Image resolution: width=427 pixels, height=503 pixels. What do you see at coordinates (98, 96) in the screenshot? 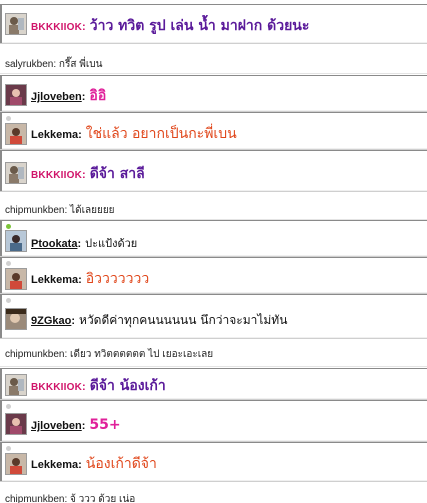
I see `message-text: อิอิ` at bounding box center [98, 96].